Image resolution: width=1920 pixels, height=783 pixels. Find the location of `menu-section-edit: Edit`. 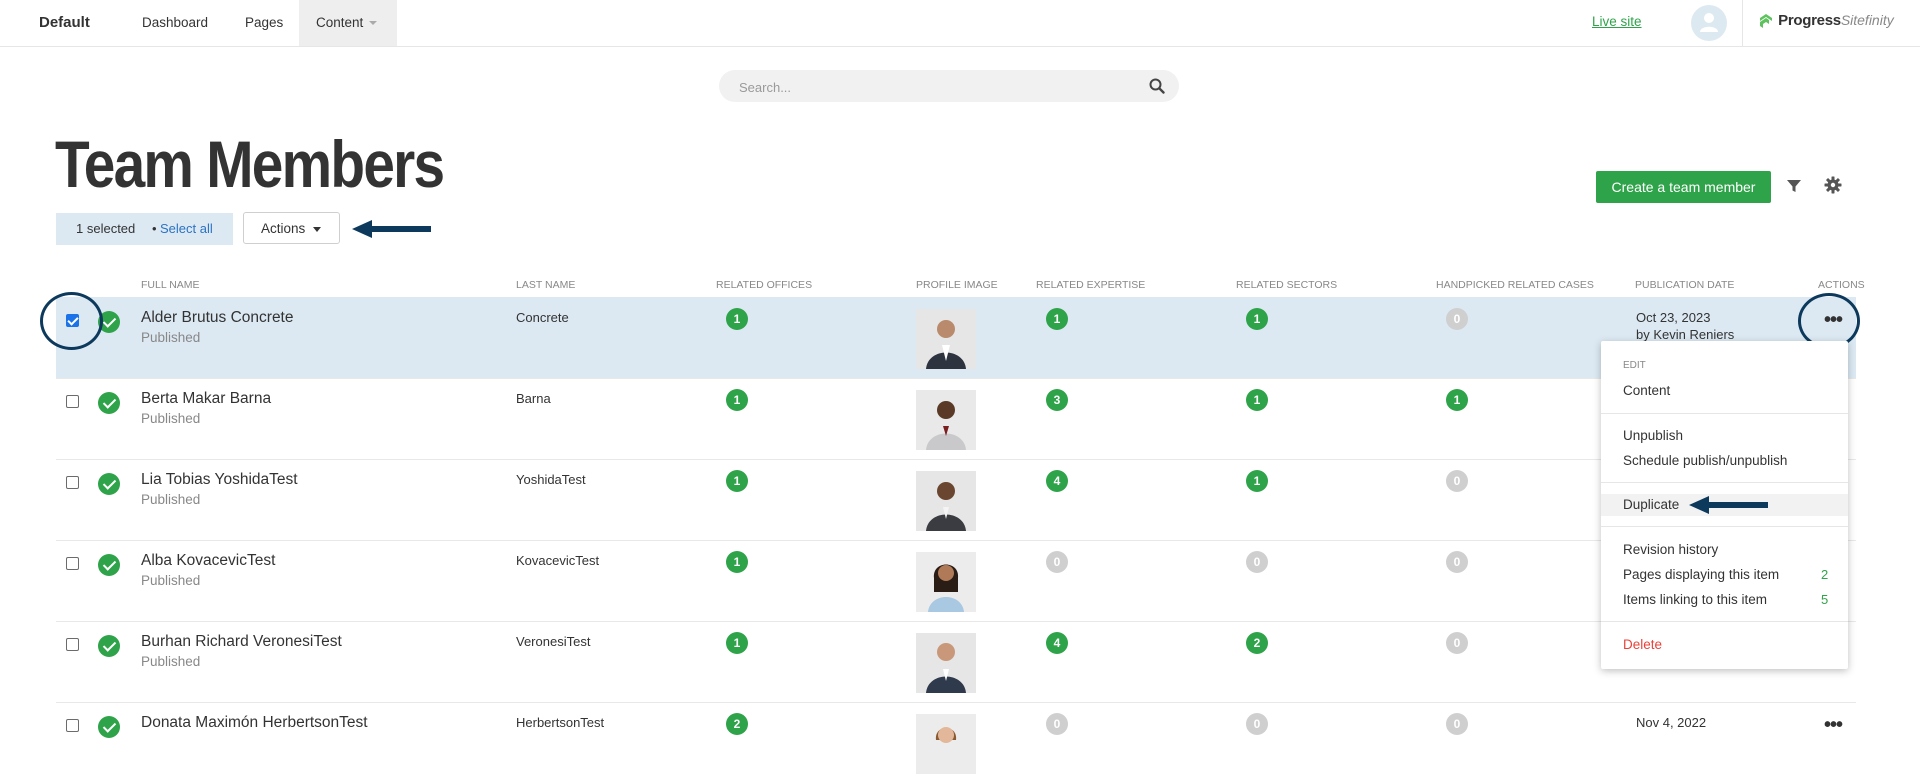

menu-section-edit: Edit is located at coordinates (1634, 365).